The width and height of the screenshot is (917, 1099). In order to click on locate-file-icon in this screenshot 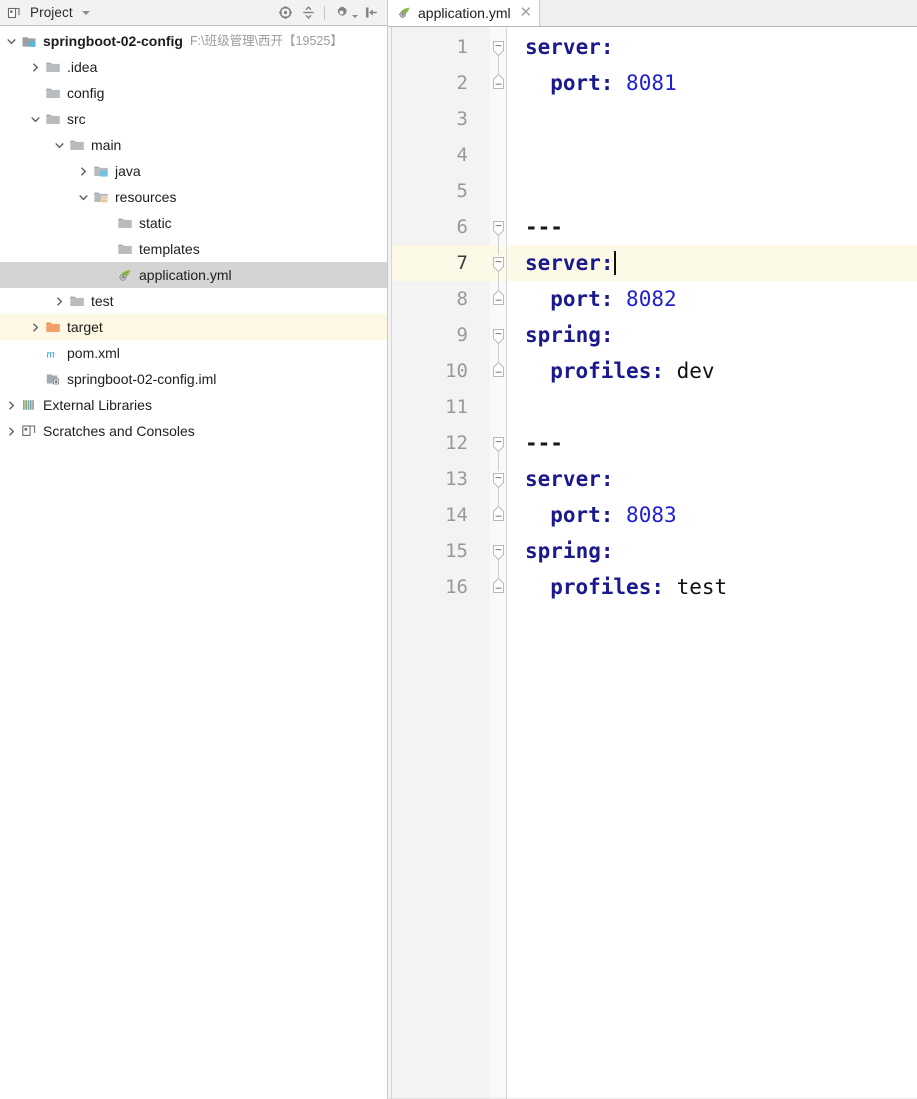, I will do `click(285, 13)`.